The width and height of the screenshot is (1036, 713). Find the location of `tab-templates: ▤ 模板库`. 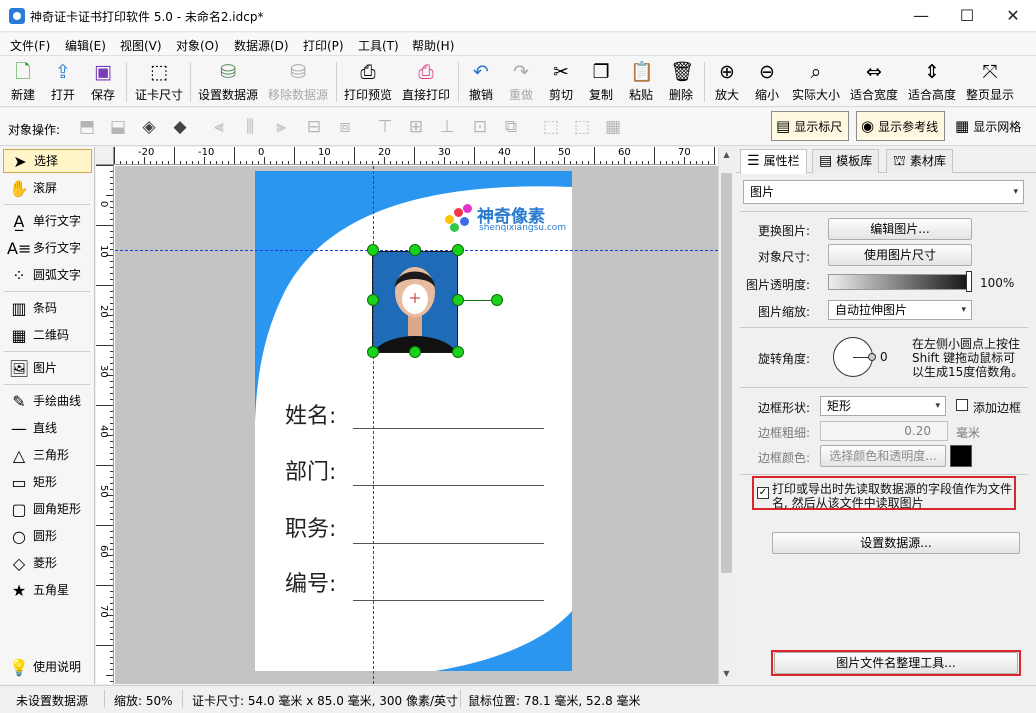

tab-templates: ▤ 模板库 is located at coordinates (846, 161).